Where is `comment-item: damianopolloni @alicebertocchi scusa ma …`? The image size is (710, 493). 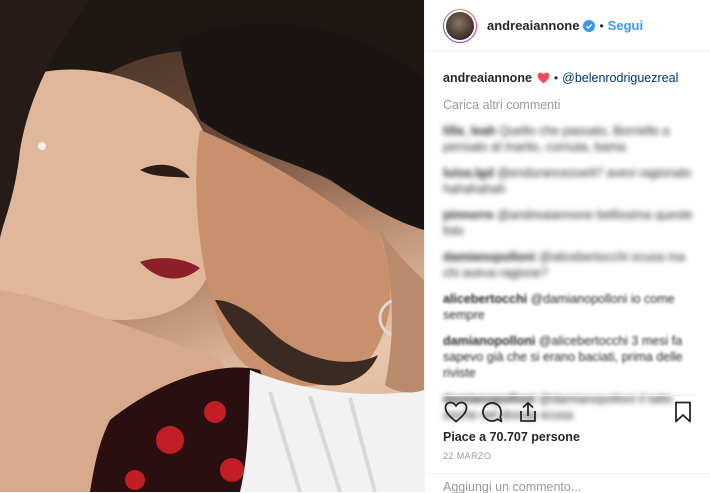
comment-item: damianopolloni @alicebertocchi scusa ma … is located at coordinates (569, 265).